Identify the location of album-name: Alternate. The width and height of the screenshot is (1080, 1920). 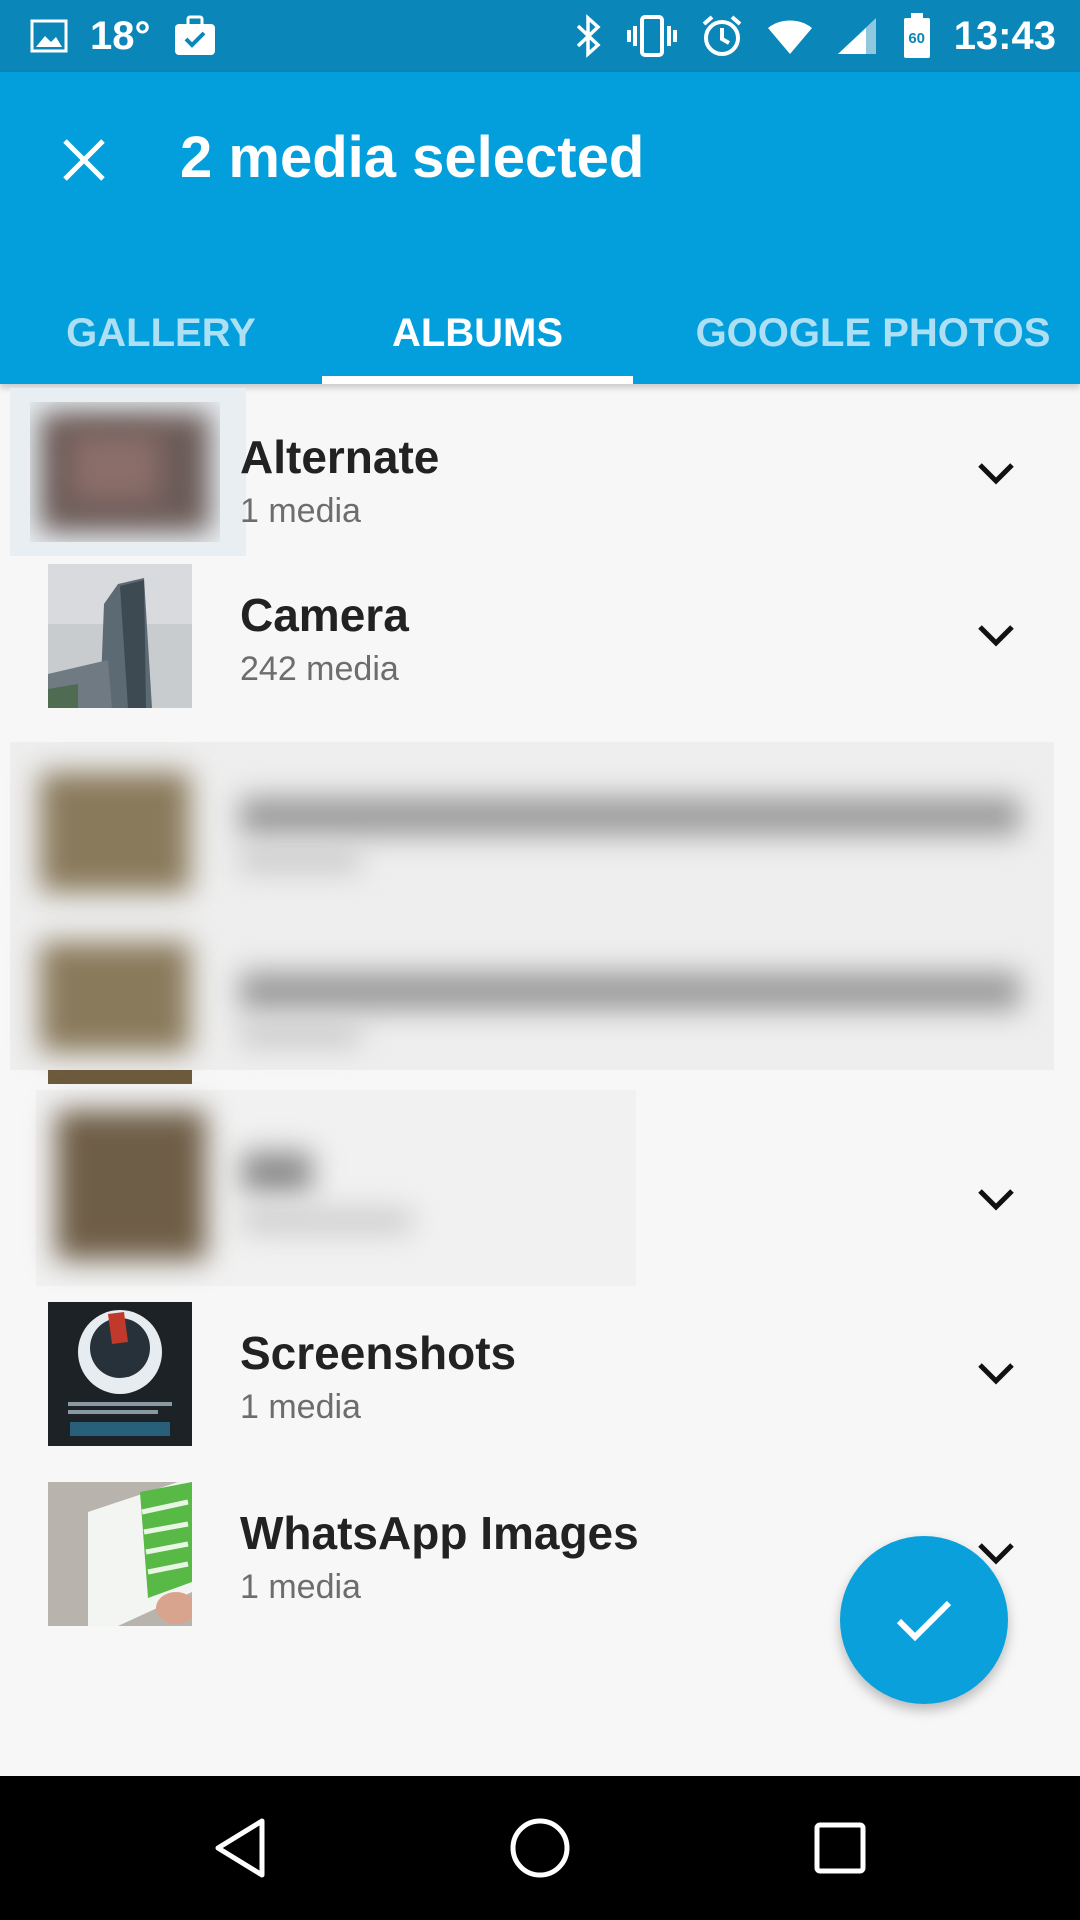
(340, 457).